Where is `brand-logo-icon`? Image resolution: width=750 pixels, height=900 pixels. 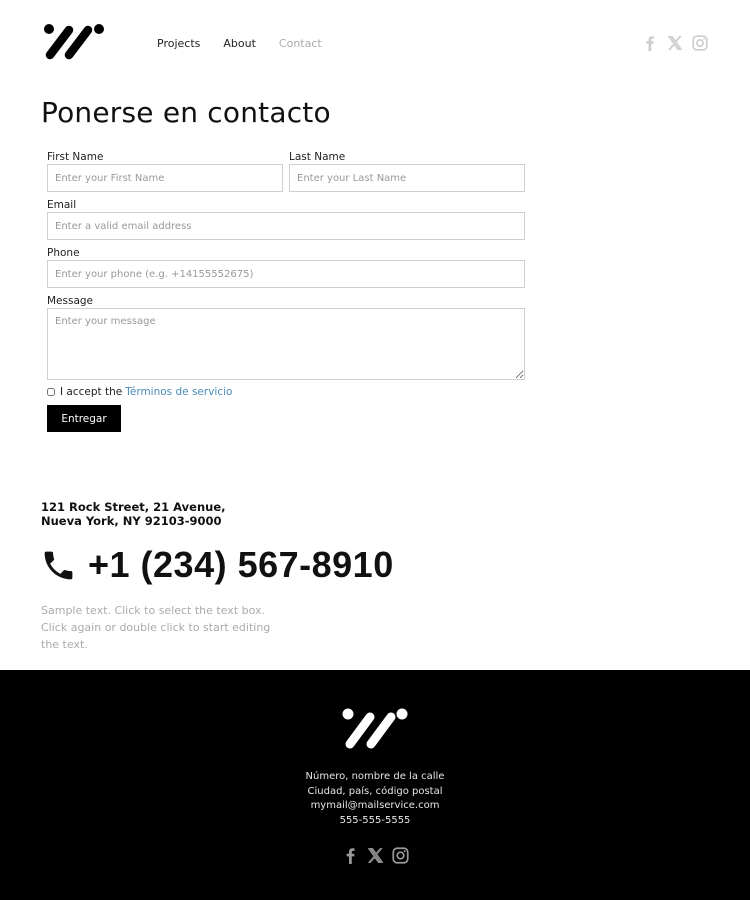 brand-logo-icon is located at coordinates (74, 42).